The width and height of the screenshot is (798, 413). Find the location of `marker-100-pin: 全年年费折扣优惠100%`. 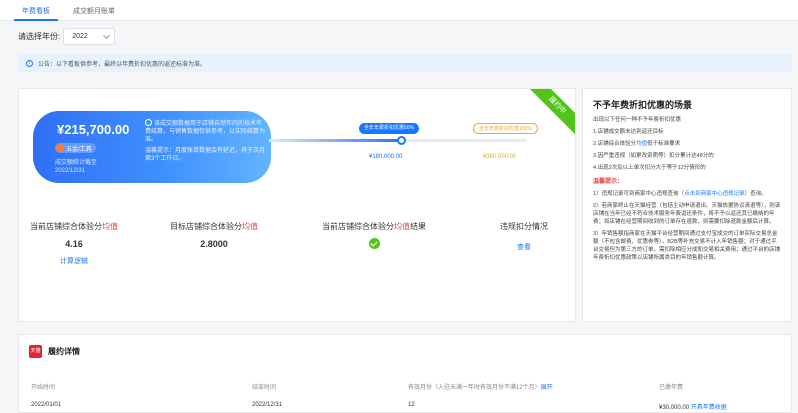

marker-100-pin: 全年年费折扣优惠100% is located at coordinates (505, 128).